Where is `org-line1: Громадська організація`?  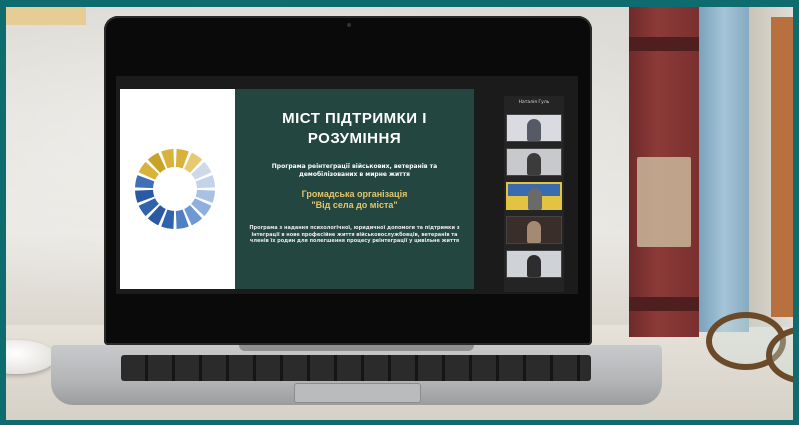 org-line1: Громадська організація is located at coordinates (354, 194).